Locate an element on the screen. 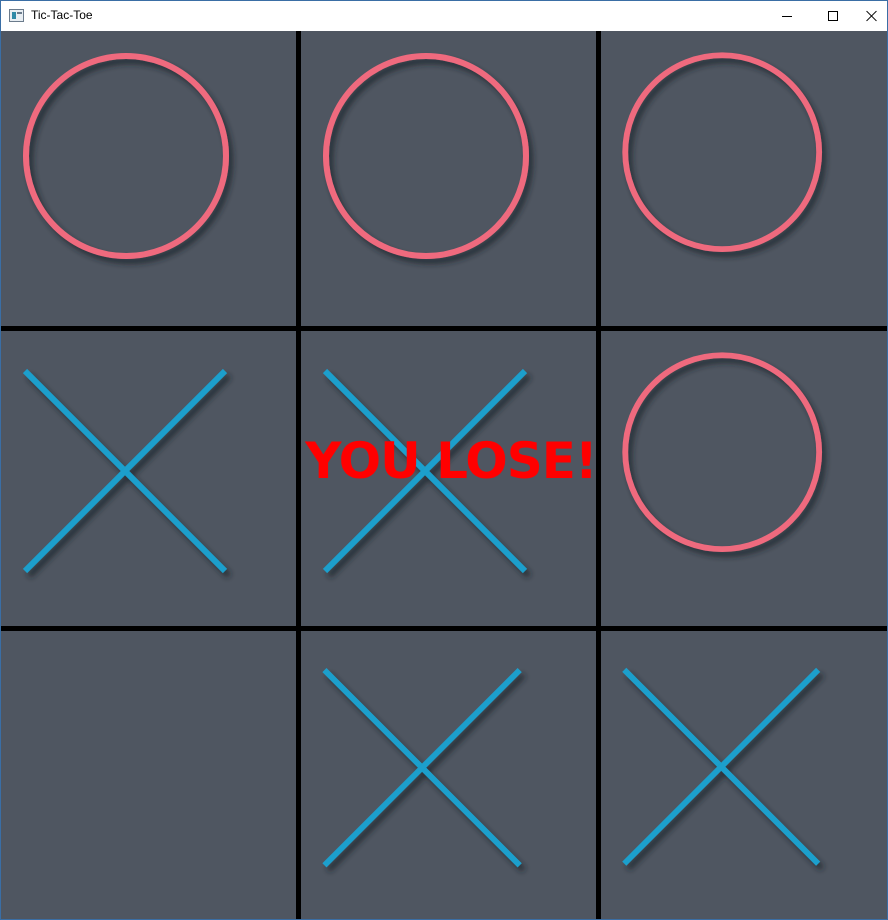 The width and height of the screenshot is (888, 920). close-button is located at coordinates (871, 16).